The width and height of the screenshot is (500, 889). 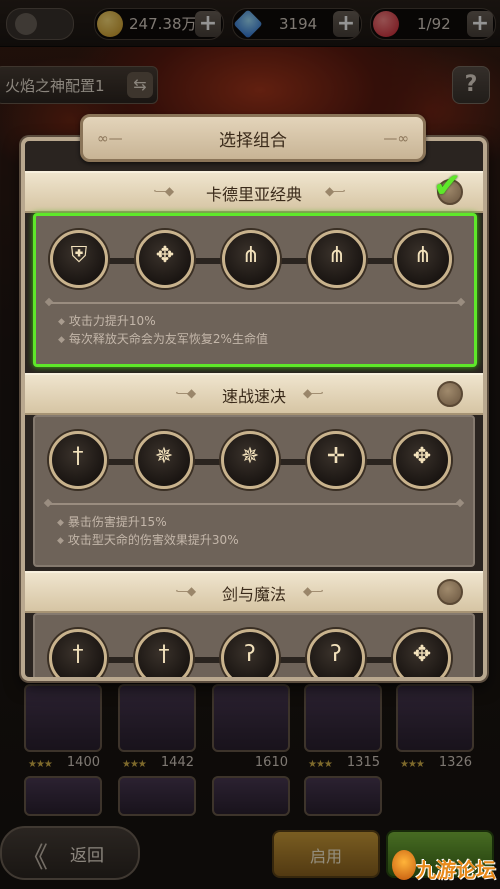 What do you see at coordinates (404, 865) in the screenshot?
I see `watermark-logo-icon` at bounding box center [404, 865].